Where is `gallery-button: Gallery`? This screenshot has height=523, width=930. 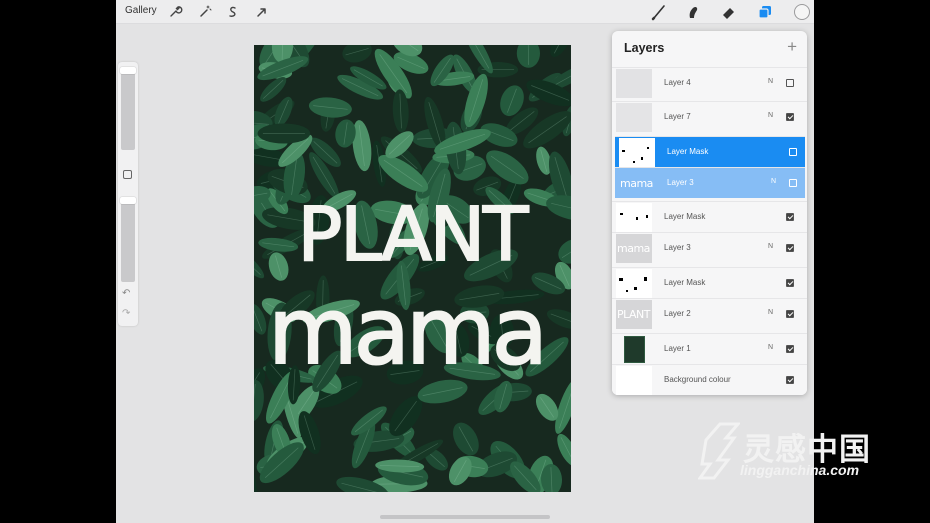 gallery-button: Gallery is located at coordinates (141, 10).